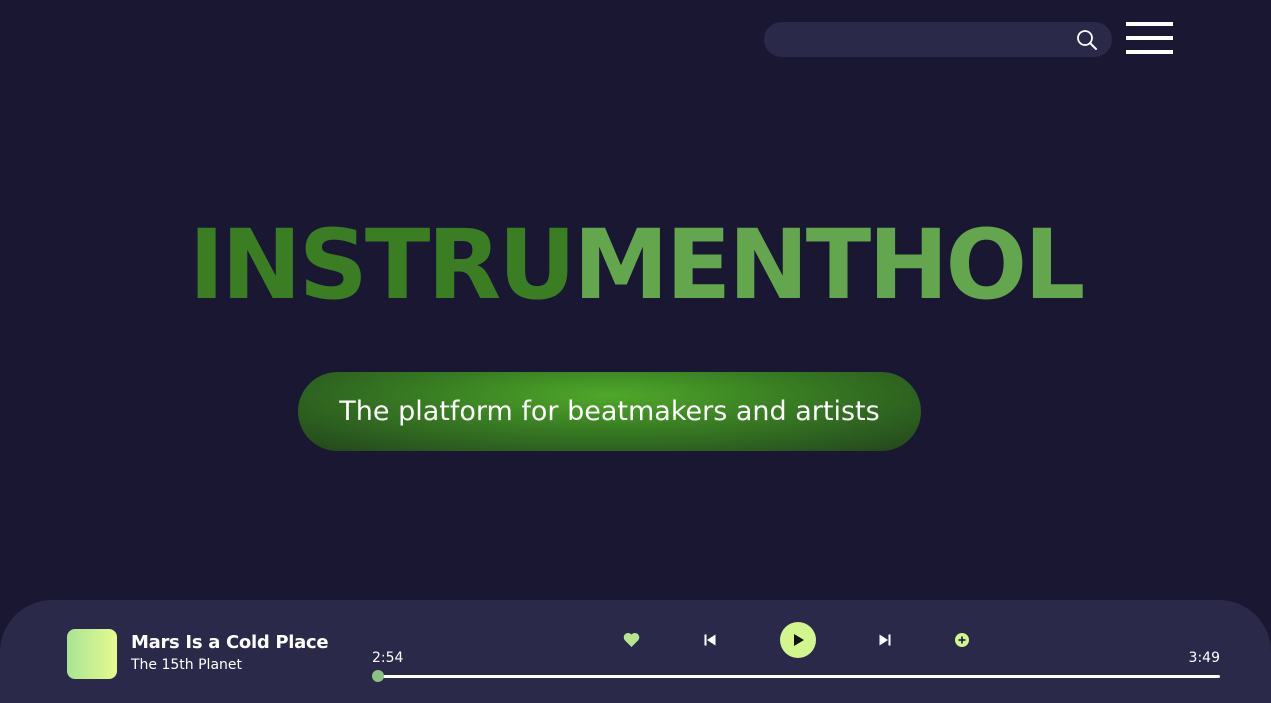 The width and height of the screenshot is (1271, 703). What do you see at coordinates (378, 676) in the screenshot?
I see `progress-handle` at bounding box center [378, 676].